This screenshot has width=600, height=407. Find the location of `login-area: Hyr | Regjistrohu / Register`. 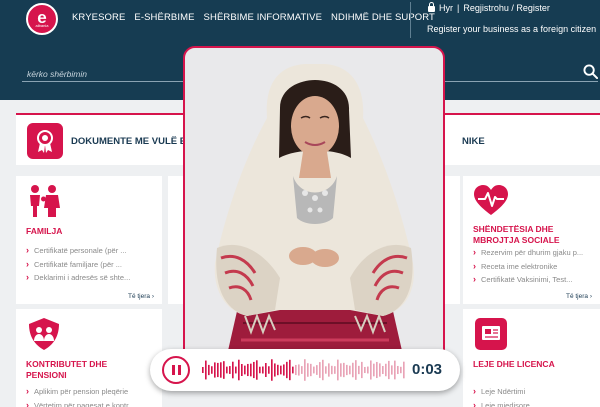

login-area: Hyr | Regjistrohu / Register is located at coordinates (489, 7).